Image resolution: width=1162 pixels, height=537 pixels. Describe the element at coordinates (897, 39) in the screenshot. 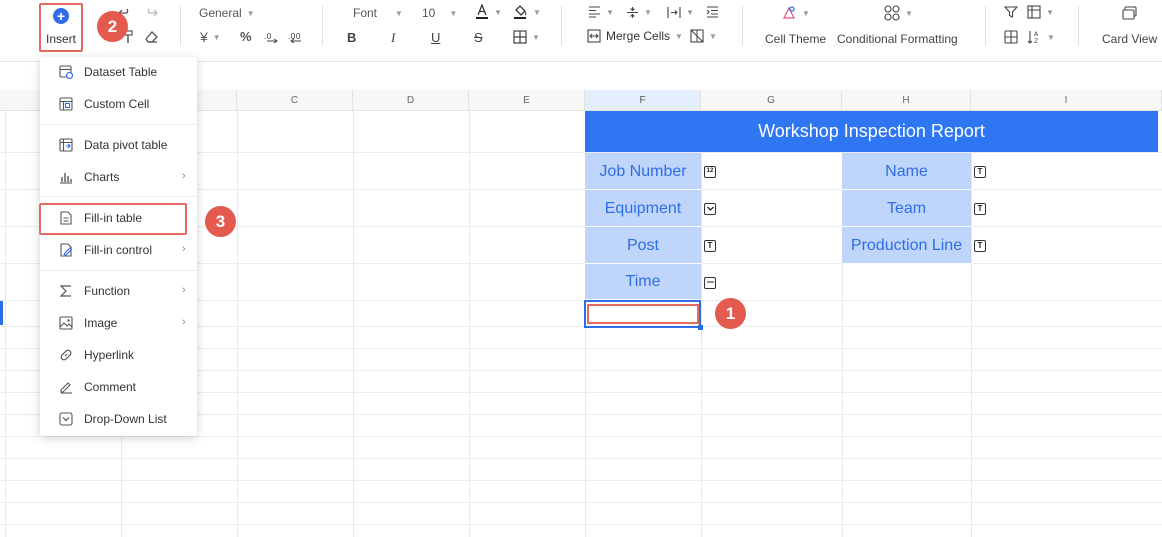

I see `conditional-formatting-label: Conditional Formatting` at that location.